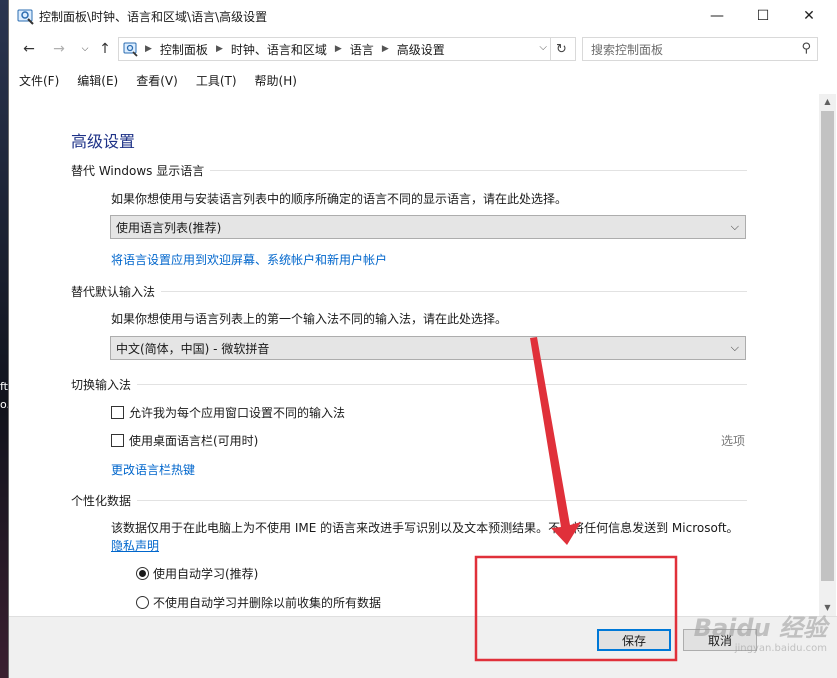  Describe the element at coordinates (216, 80) in the screenshot. I see `menu-tools: 工具(T)` at that location.